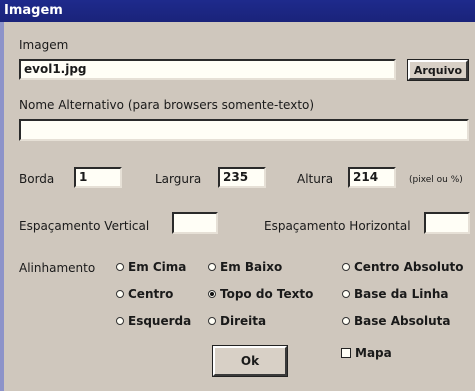 The height and width of the screenshot is (391, 475). I want to click on radio-label: Centro Absoluto, so click(409, 267).